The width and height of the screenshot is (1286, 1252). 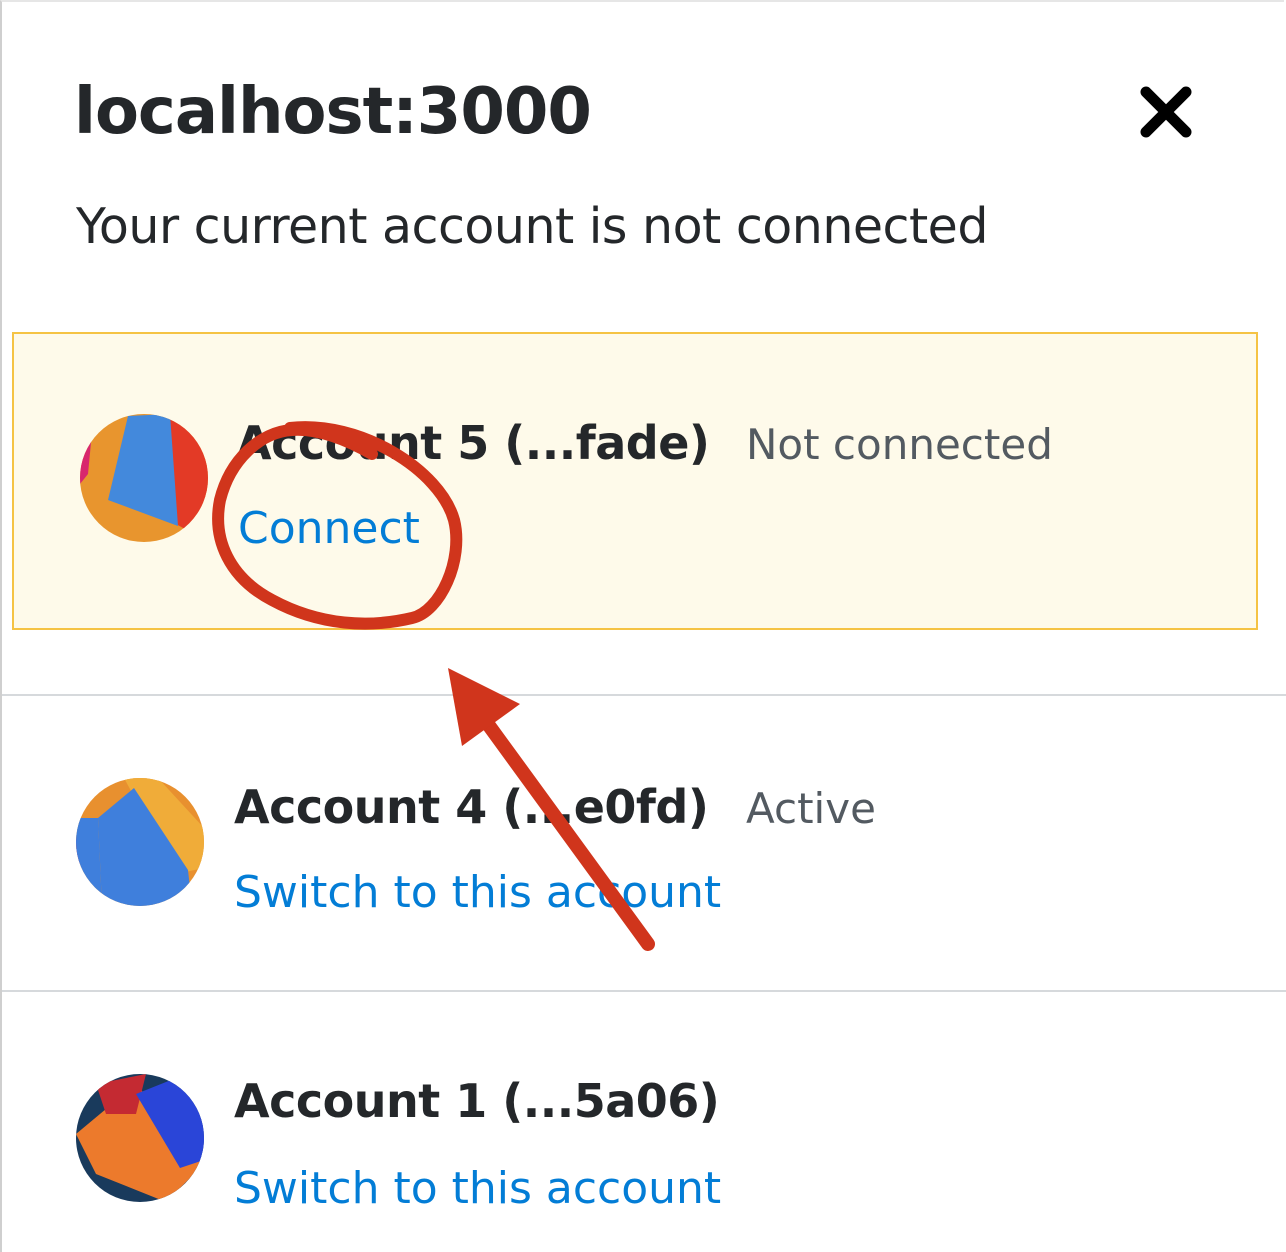 What do you see at coordinates (471, 807) in the screenshot?
I see `account-4-name: Account 4 (...e0fd)` at bounding box center [471, 807].